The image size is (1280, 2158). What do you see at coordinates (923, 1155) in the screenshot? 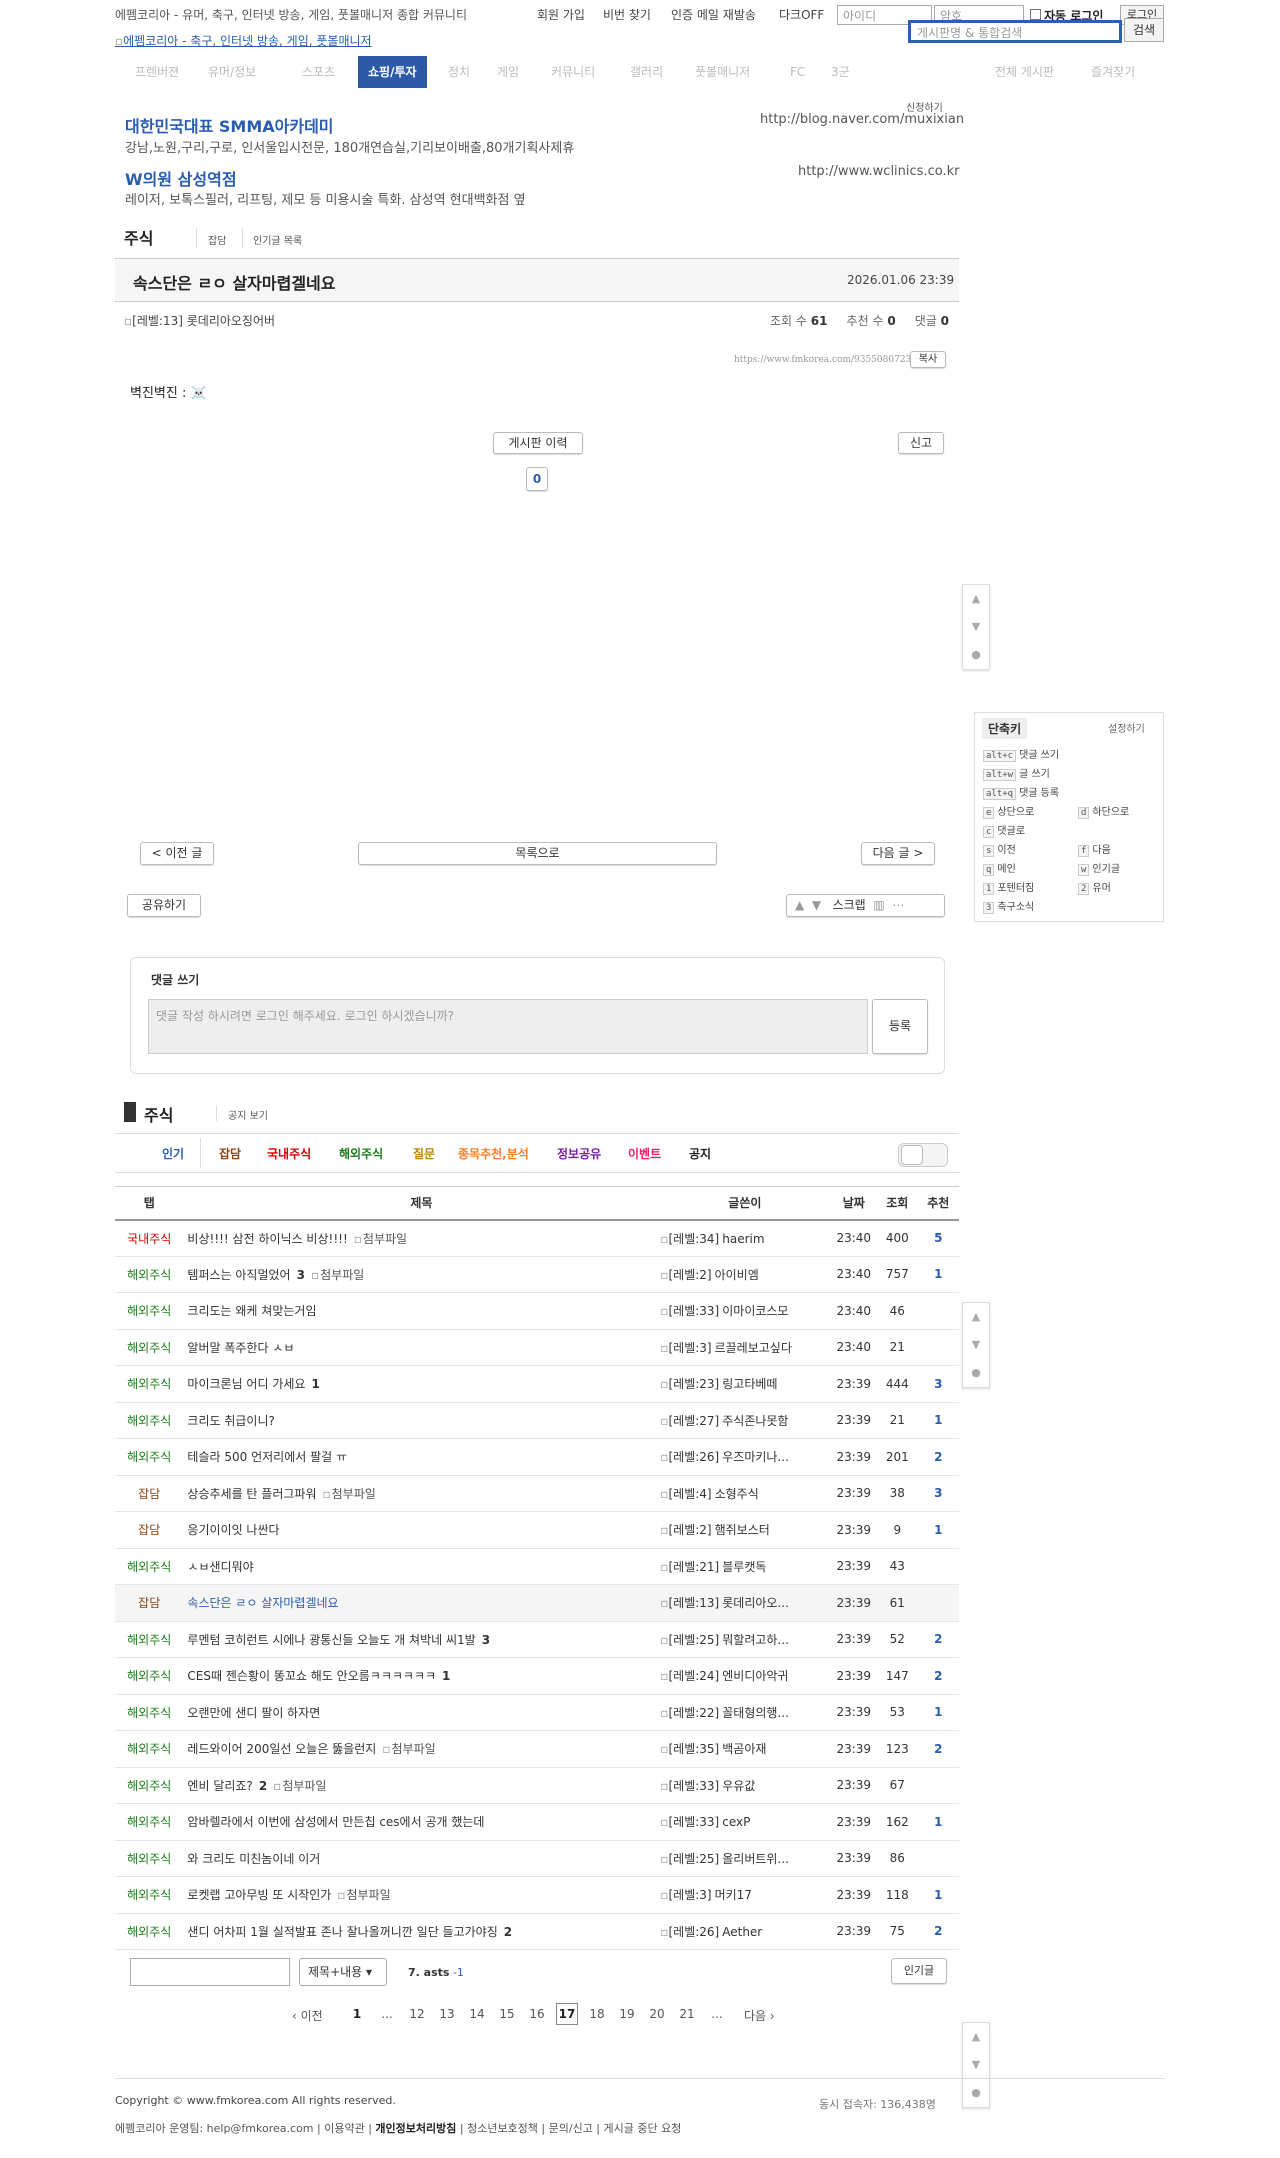
I see `view-toggle` at bounding box center [923, 1155].